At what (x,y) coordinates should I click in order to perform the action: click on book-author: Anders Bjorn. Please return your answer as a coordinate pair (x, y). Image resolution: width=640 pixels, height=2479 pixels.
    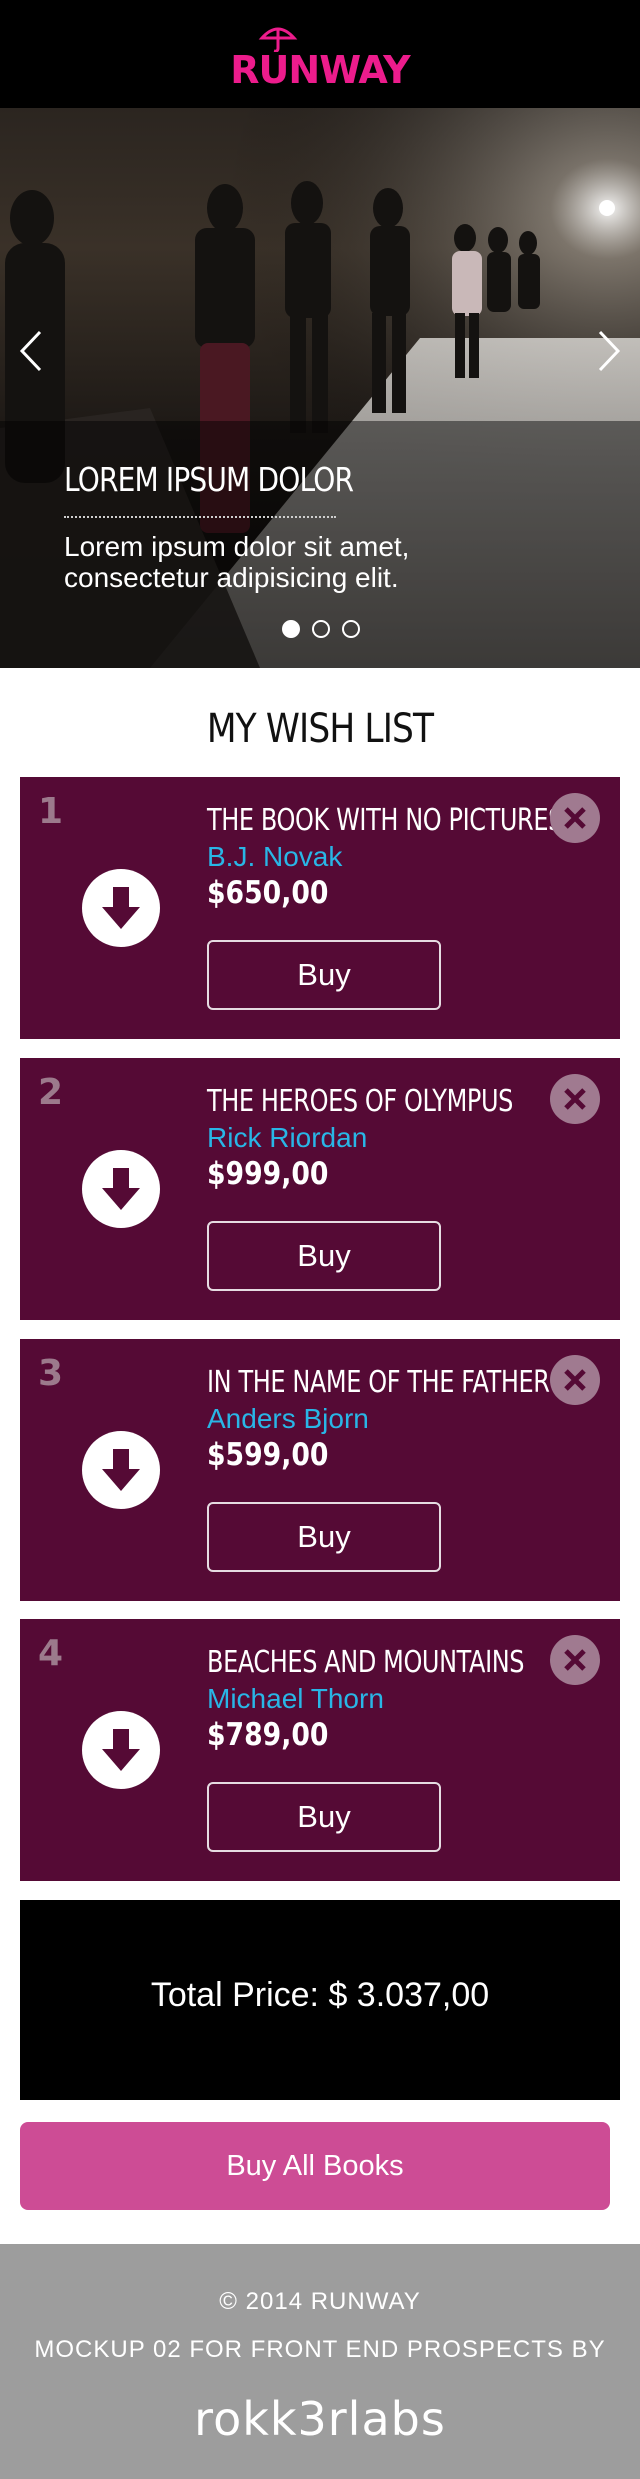
    Looking at the image, I should click on (288, 1419).